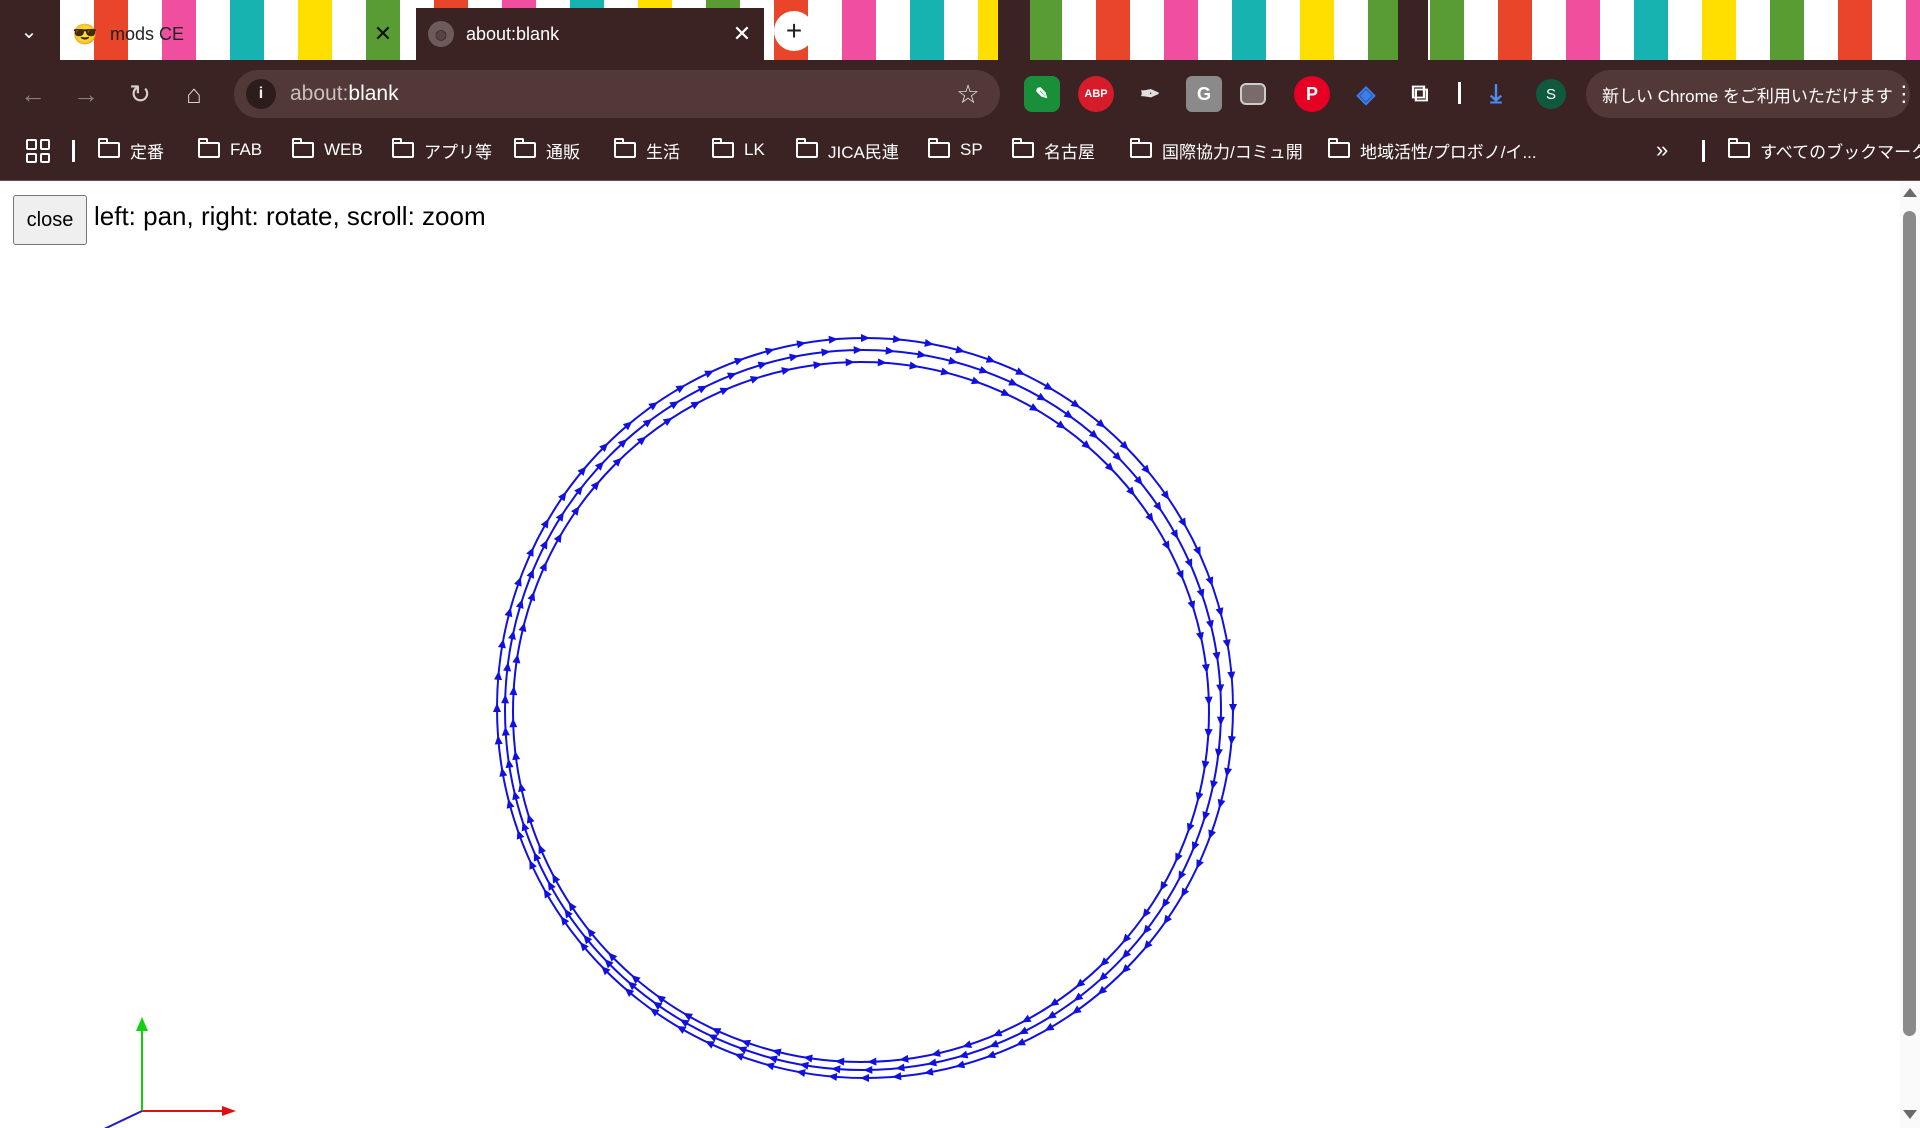 The width and height of the screenshot is (1920, 1128). Describe the element at coordinates (1096, 94) in the screenshot. I see `adblock-plus-icon: ABP` at that location.